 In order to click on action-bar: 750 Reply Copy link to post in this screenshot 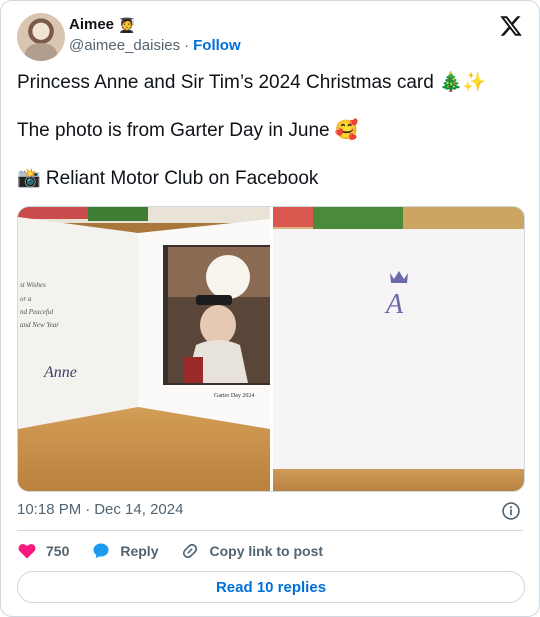, I will do `click(181, 551)`.